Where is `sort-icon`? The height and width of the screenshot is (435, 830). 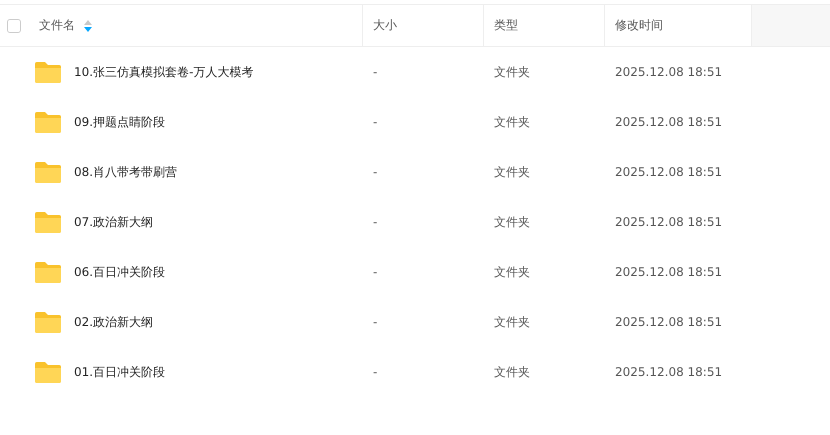 sort-icon is located at coordinates (88, 26).